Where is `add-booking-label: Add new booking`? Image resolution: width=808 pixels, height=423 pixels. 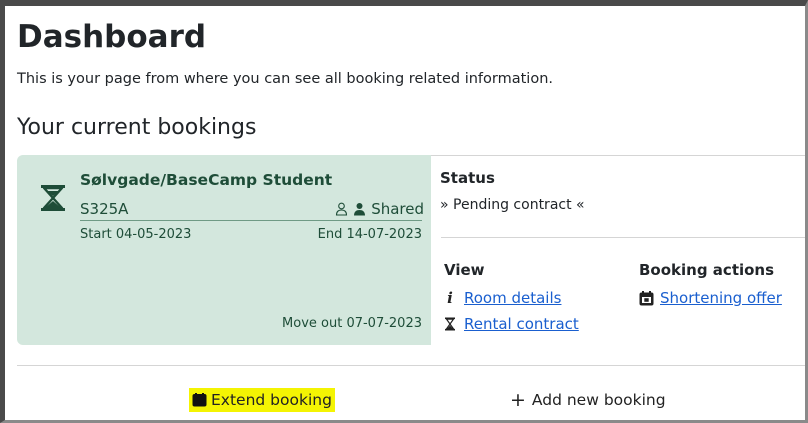
add-booking-label: Add new booking is located at coordinates (598, 400).